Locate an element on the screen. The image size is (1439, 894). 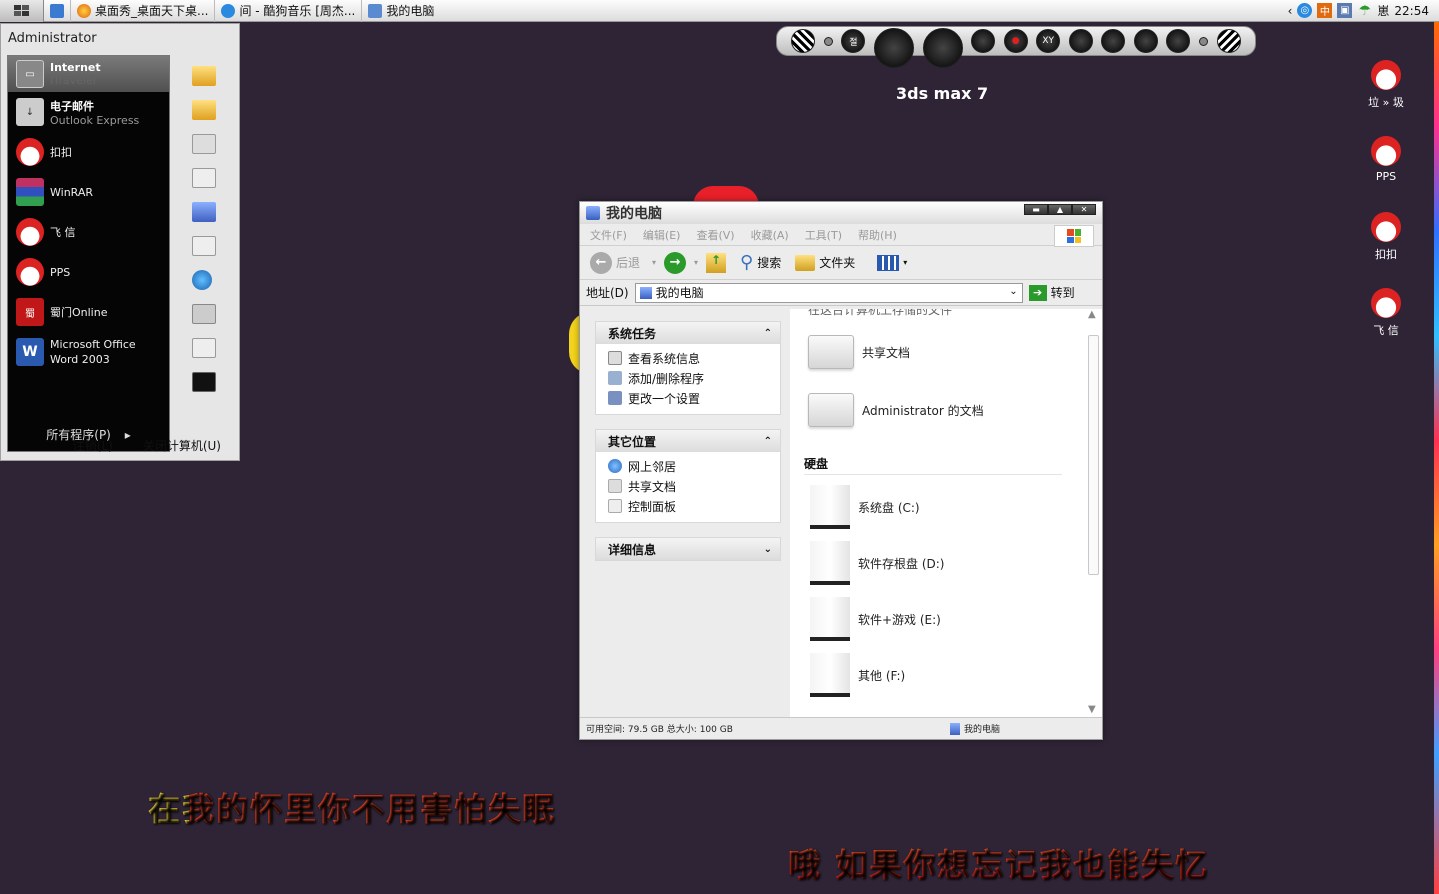
back-button: ← 后退 ▾ is located at coordinates (623, 262).